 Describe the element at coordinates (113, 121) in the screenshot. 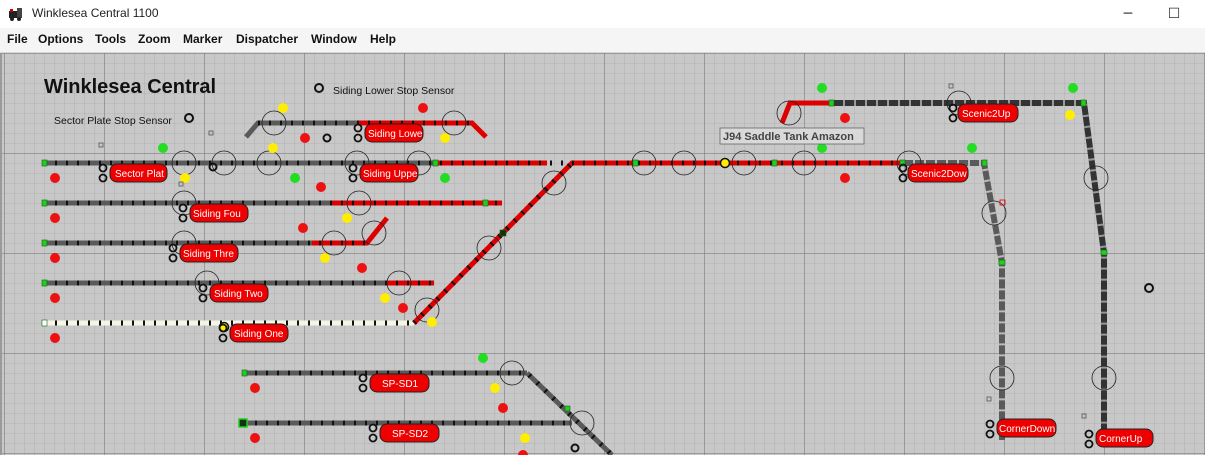

I see `sector-plate-stop-sensor-label: Sector Plate Stop Sensor` at that location.